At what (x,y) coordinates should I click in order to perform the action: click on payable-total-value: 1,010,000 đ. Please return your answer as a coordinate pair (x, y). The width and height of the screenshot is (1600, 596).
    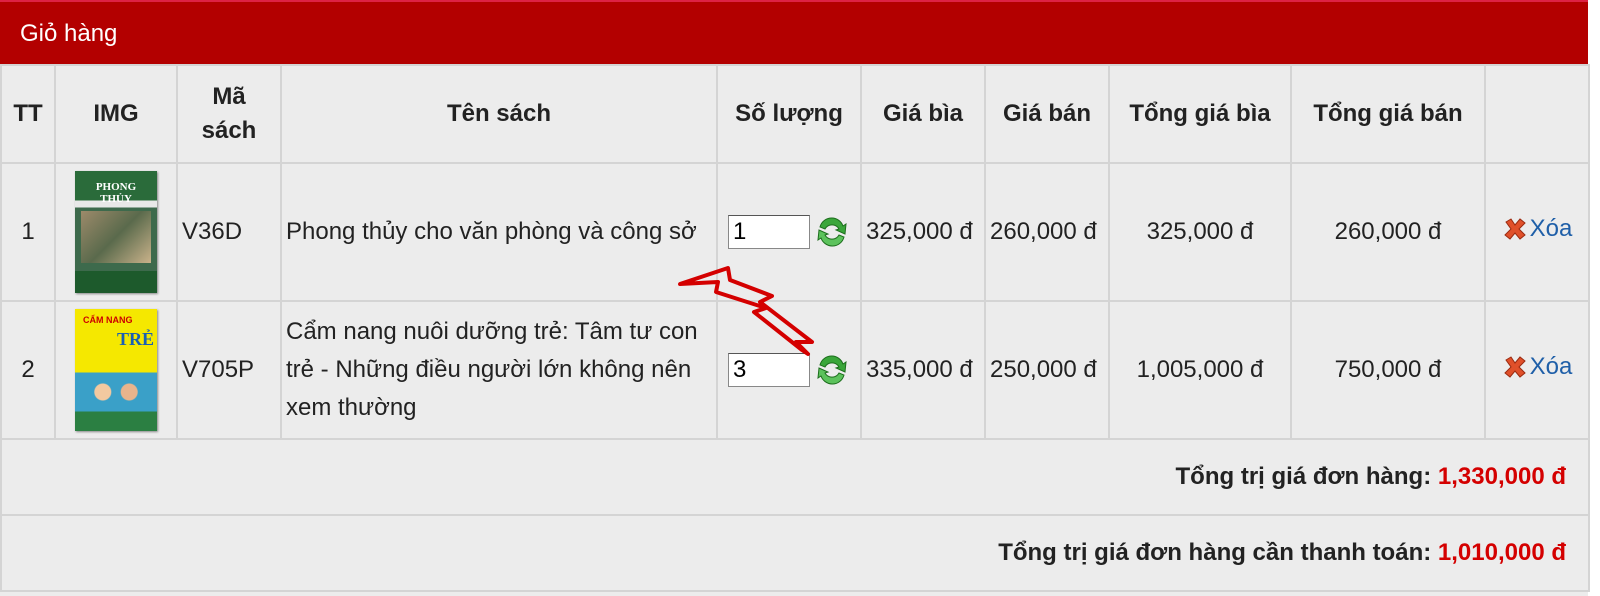
    Looking at the image, I should click on (1501, 552).